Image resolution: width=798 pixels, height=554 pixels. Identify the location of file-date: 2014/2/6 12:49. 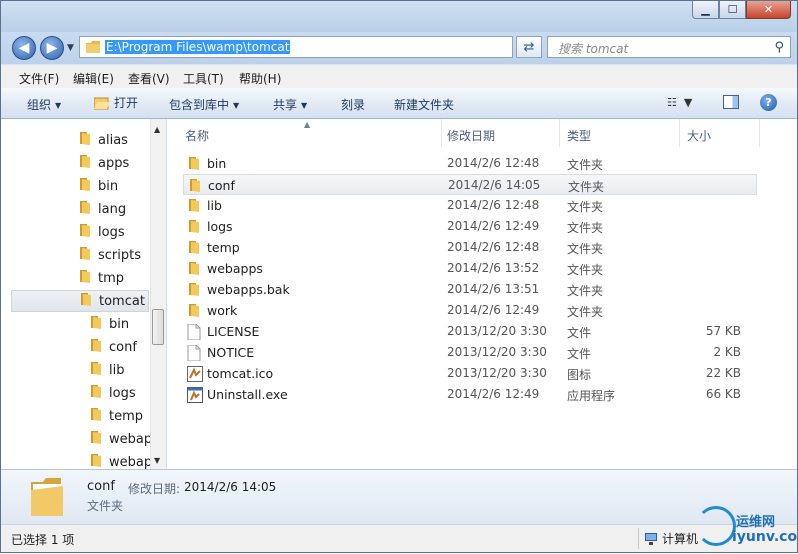
(493, 226).